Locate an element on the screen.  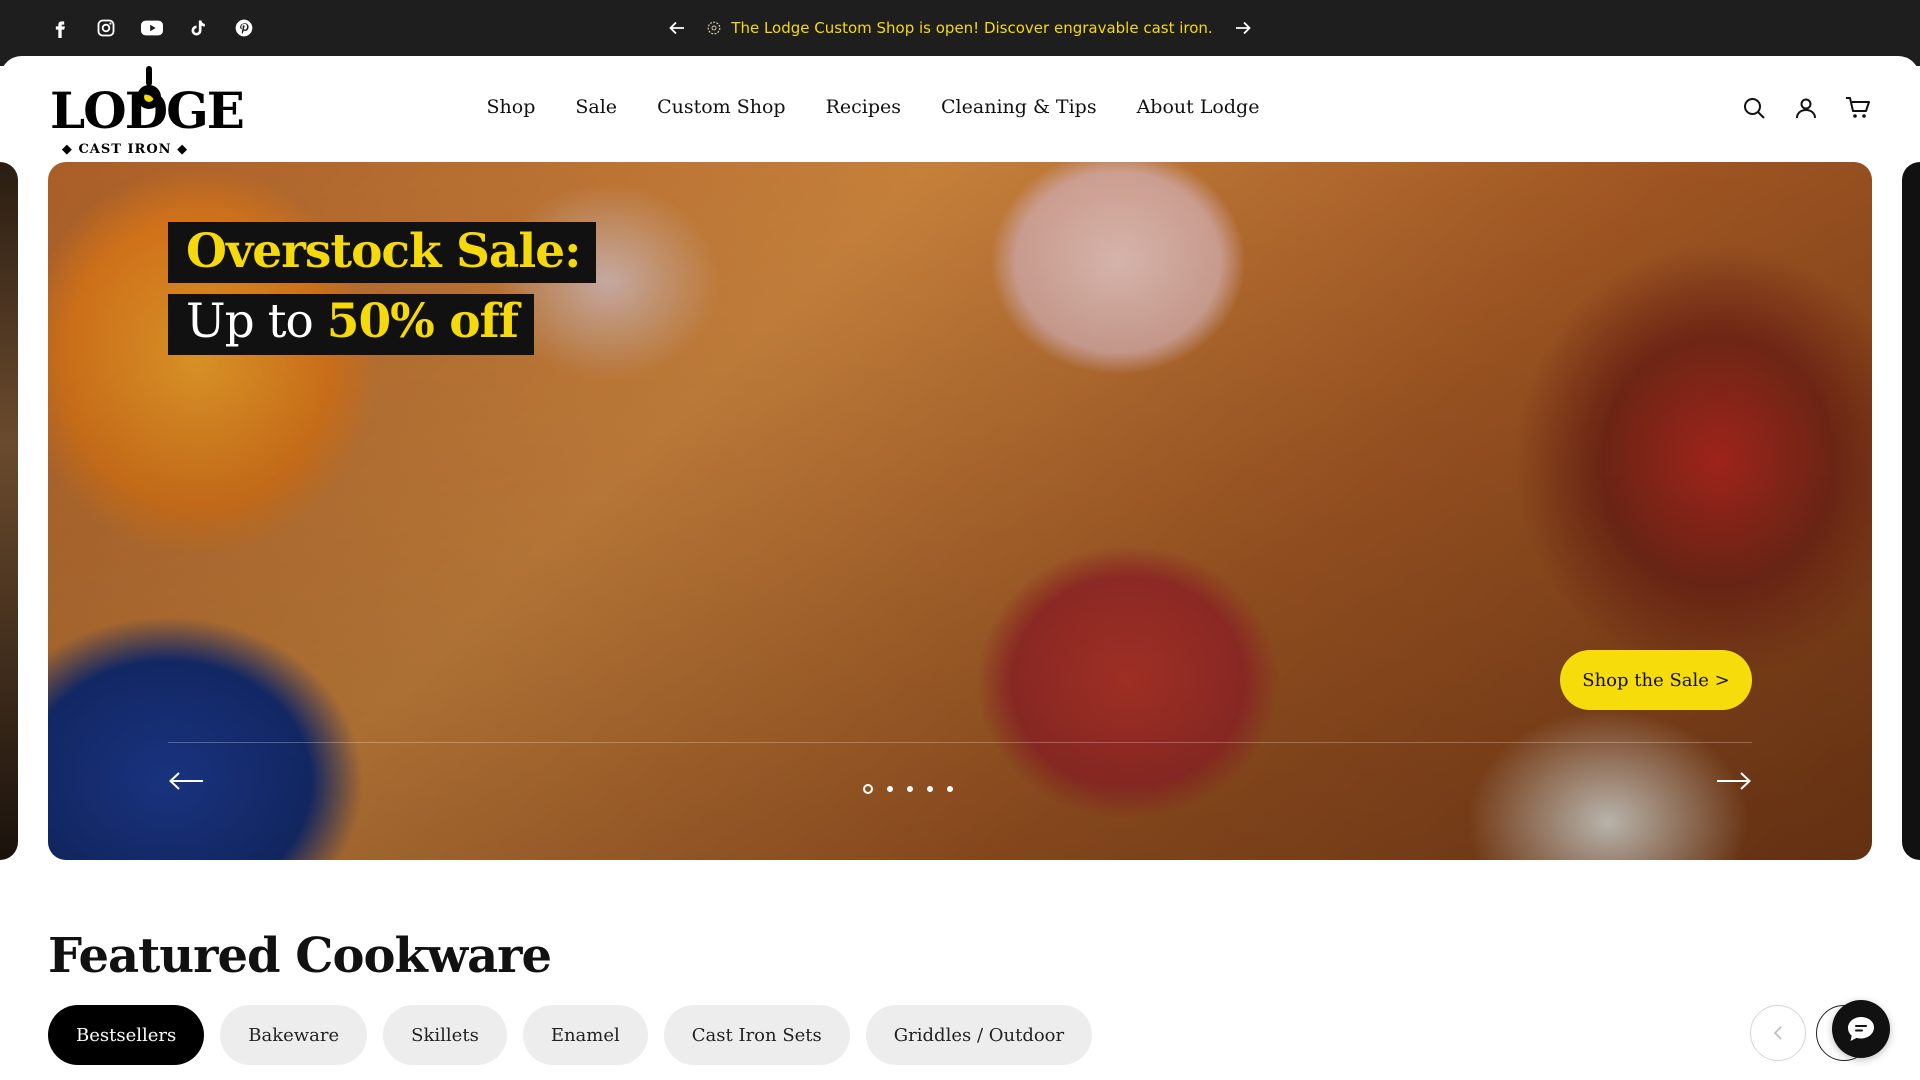
hero-divider is located at coordinates (960, 742).